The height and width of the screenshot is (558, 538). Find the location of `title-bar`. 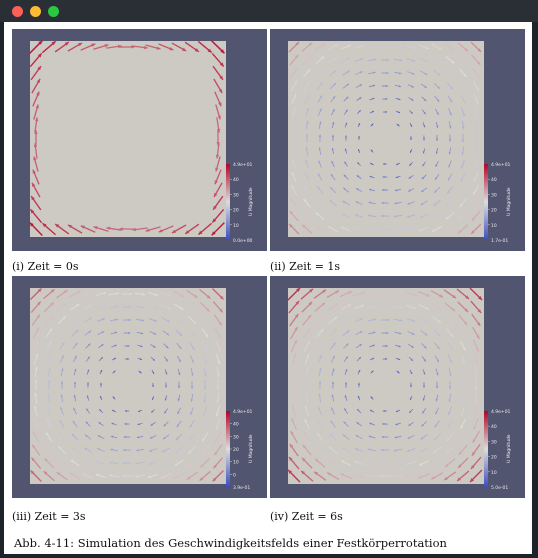

title-bar is located at coordinates (269, 11).